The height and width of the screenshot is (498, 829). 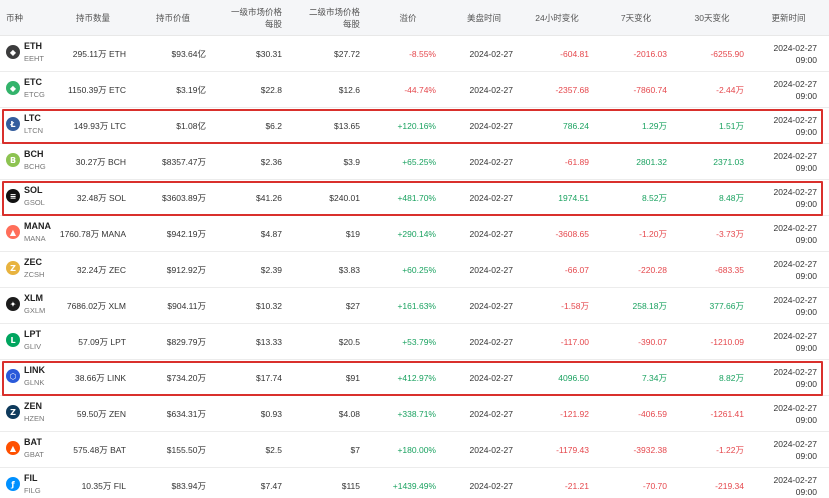 What do you see at coordinates (728, 162) in the screenshot?
I see `chg30d-cell: 2371.03` at bounding box center [728, 162].